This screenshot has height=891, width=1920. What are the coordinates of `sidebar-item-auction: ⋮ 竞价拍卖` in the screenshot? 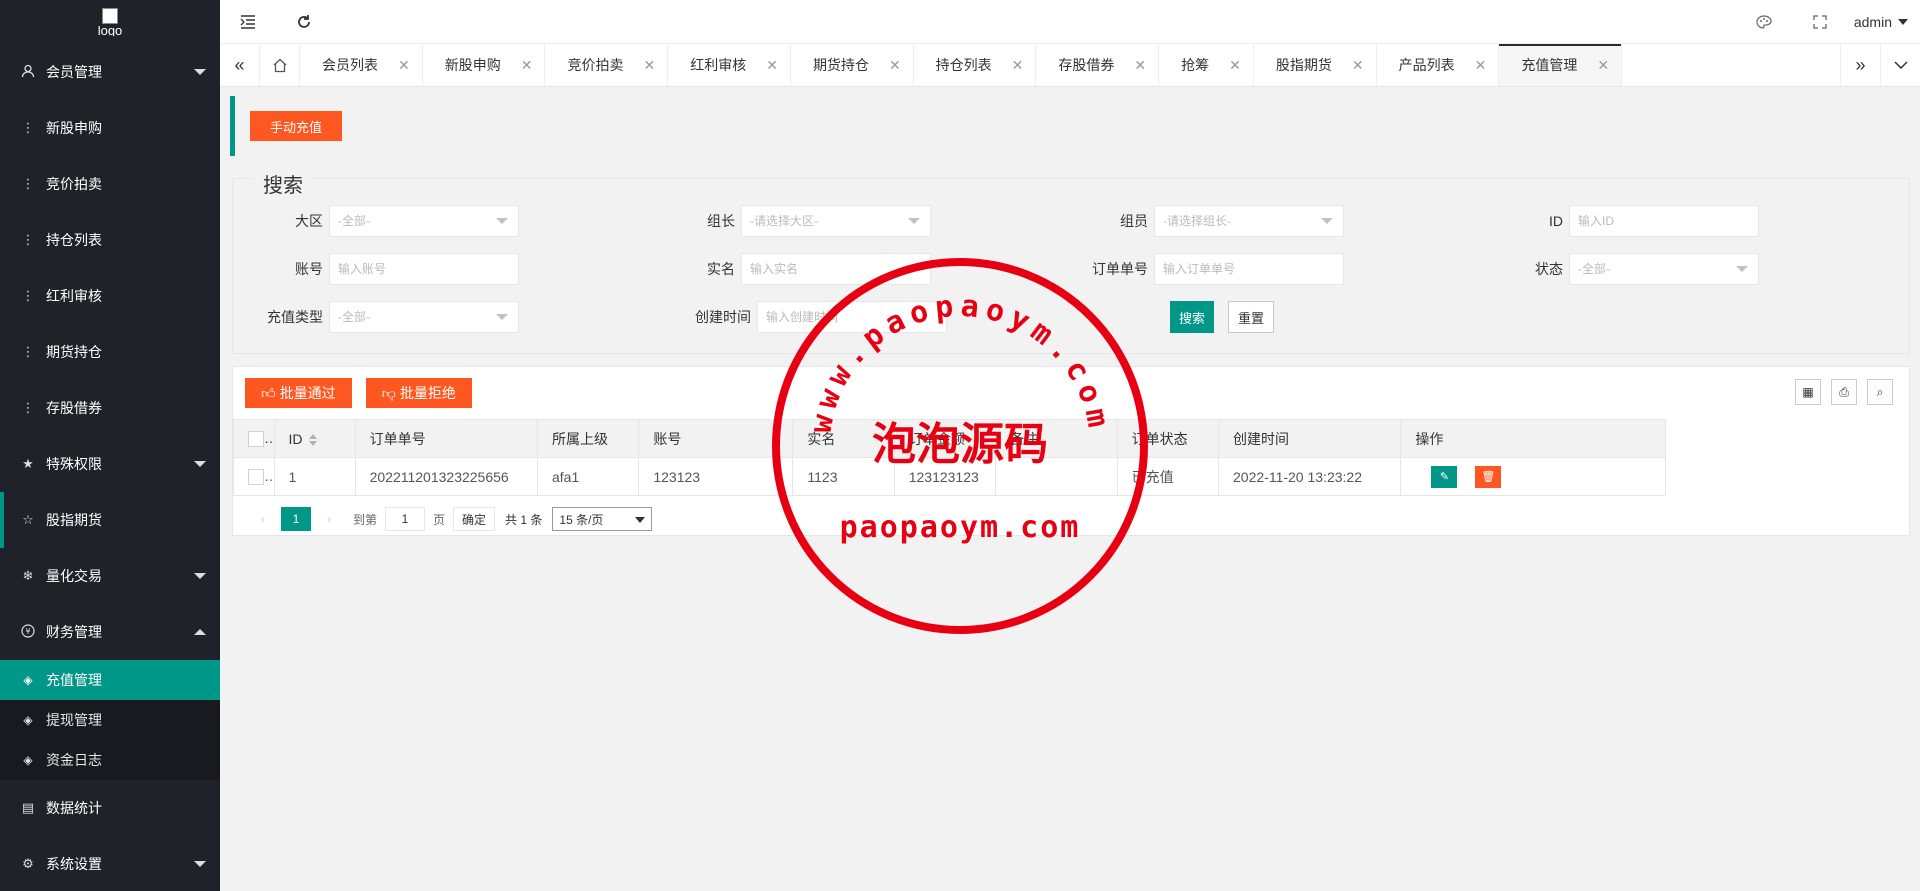 It's located at (110, 184).